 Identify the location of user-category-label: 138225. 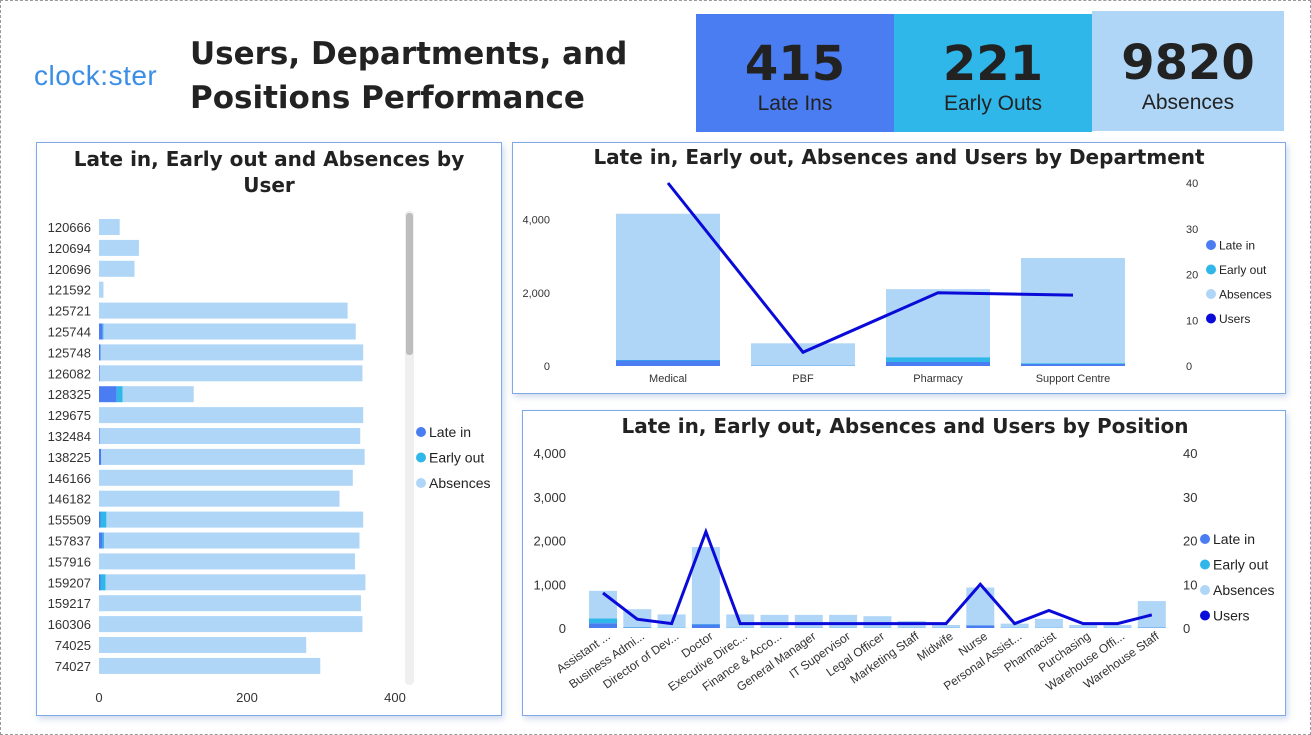
(69, 457).